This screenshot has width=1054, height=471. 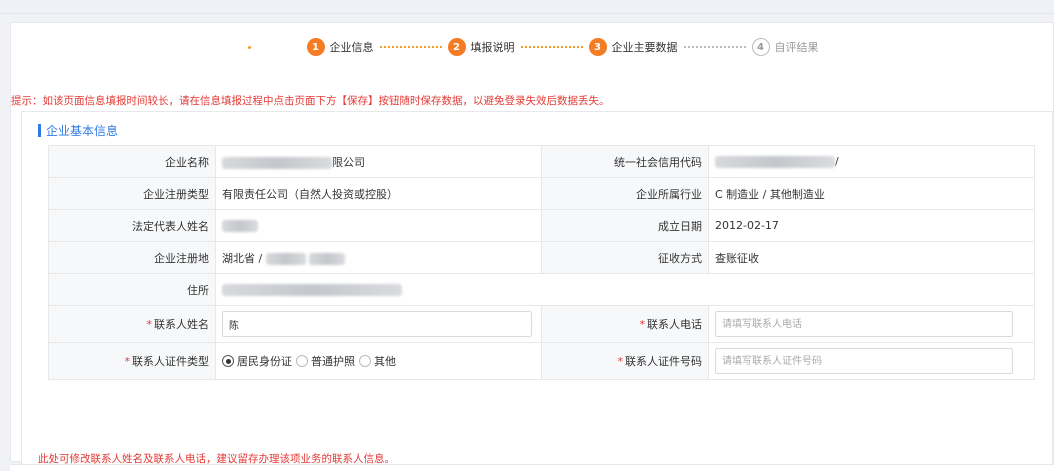 What do you see at coordinates (385, 361) in the screenshot?
I see `radio-label: 其他` at bounding box center [385, 361].